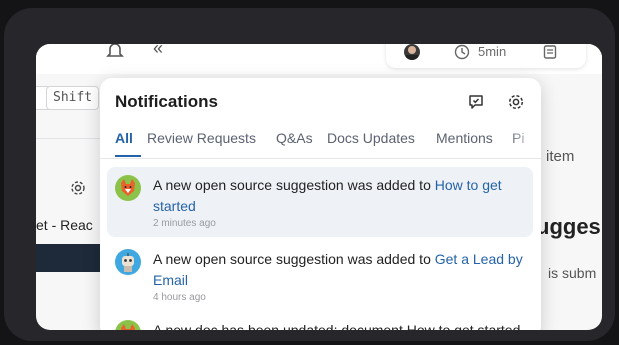 This screenshot has width=619, height=345. Describe the element at coordinates (73, 98) in the screenshot. I see `keyboard-key-shift: Shift` at that location.